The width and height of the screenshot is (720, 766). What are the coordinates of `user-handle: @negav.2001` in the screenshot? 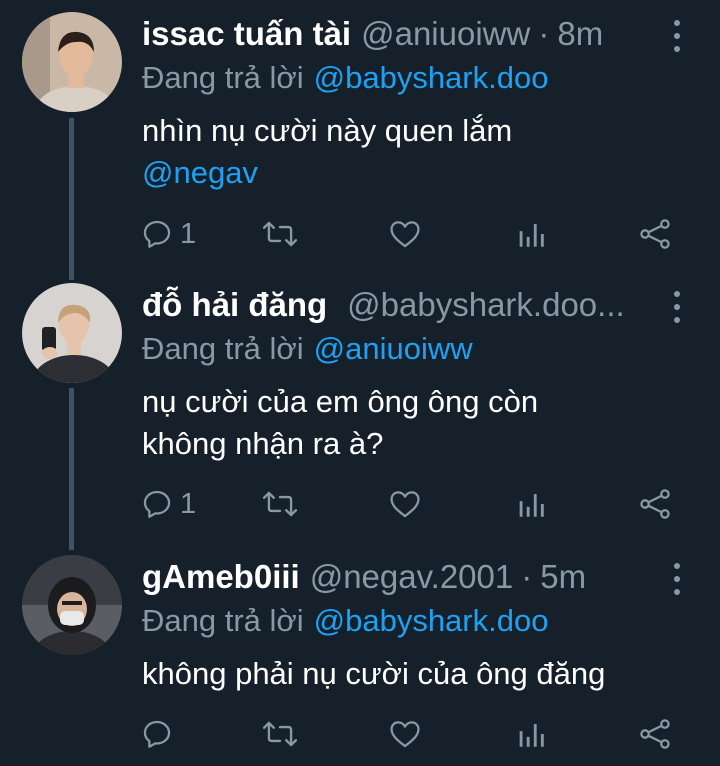 It's located at (412, 577).